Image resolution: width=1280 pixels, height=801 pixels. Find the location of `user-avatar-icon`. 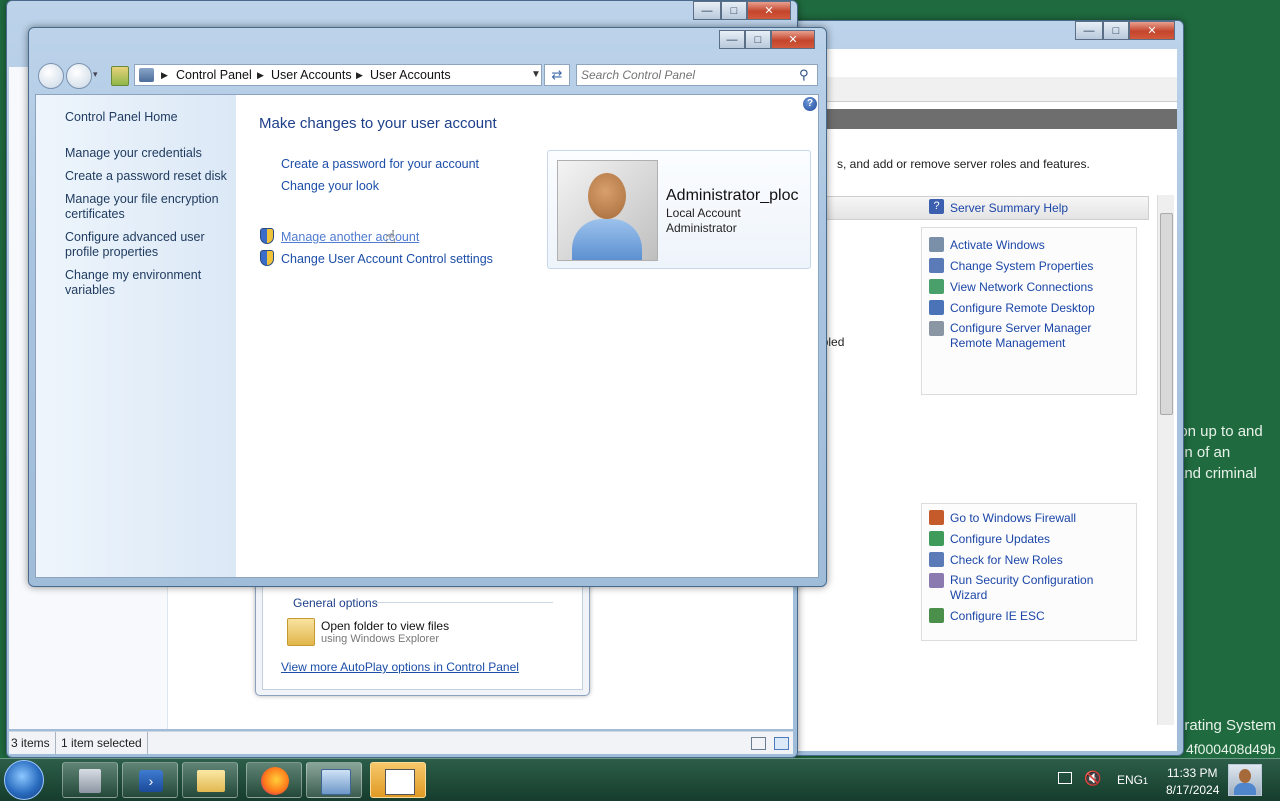

user-avatar-icon is located at coordinates (1245, 780).